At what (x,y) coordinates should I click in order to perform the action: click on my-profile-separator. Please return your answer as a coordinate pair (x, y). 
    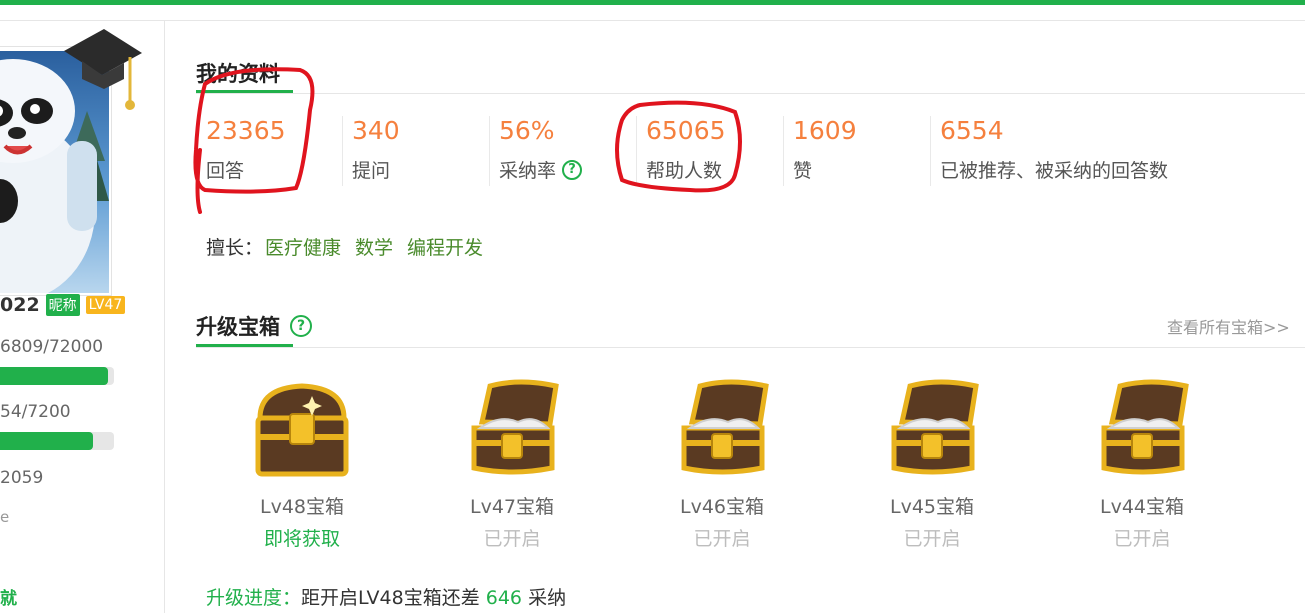
    Looking at the image, I should click on (750, 93).